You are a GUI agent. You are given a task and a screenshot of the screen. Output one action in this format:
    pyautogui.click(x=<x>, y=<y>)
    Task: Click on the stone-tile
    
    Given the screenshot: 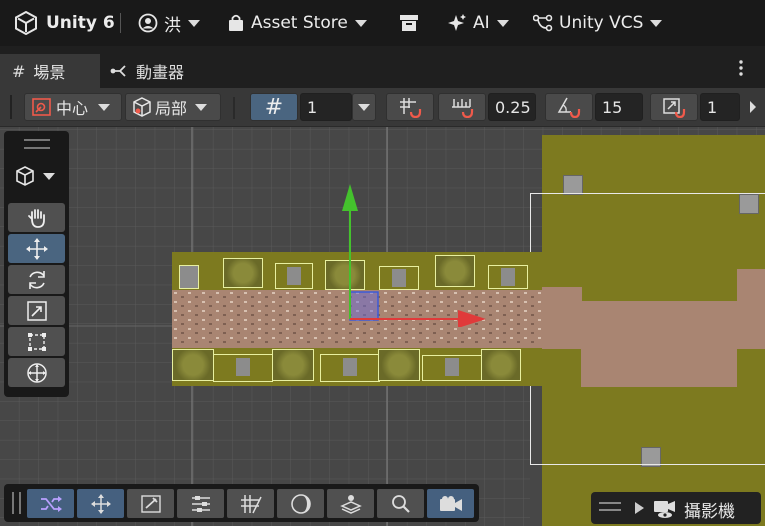 What is the action you would take?
    pyautogui.click(x=573, y=185)
    